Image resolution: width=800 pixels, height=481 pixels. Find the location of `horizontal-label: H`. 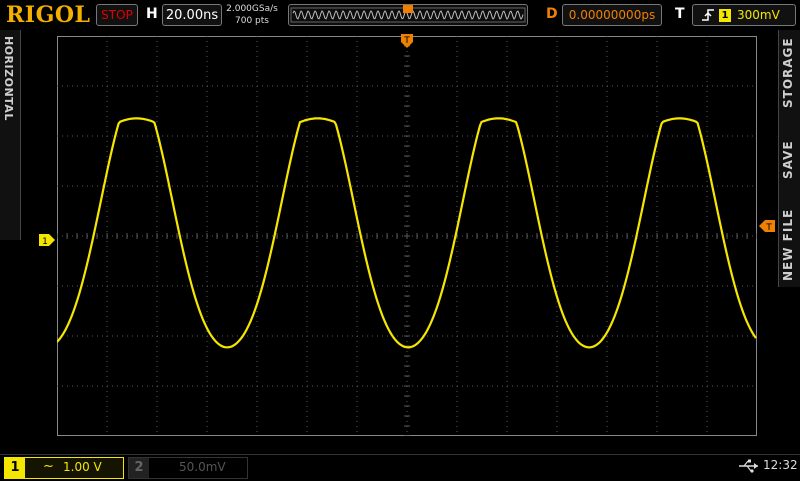

horizontal-label: H is located at coordinates (152, 14).